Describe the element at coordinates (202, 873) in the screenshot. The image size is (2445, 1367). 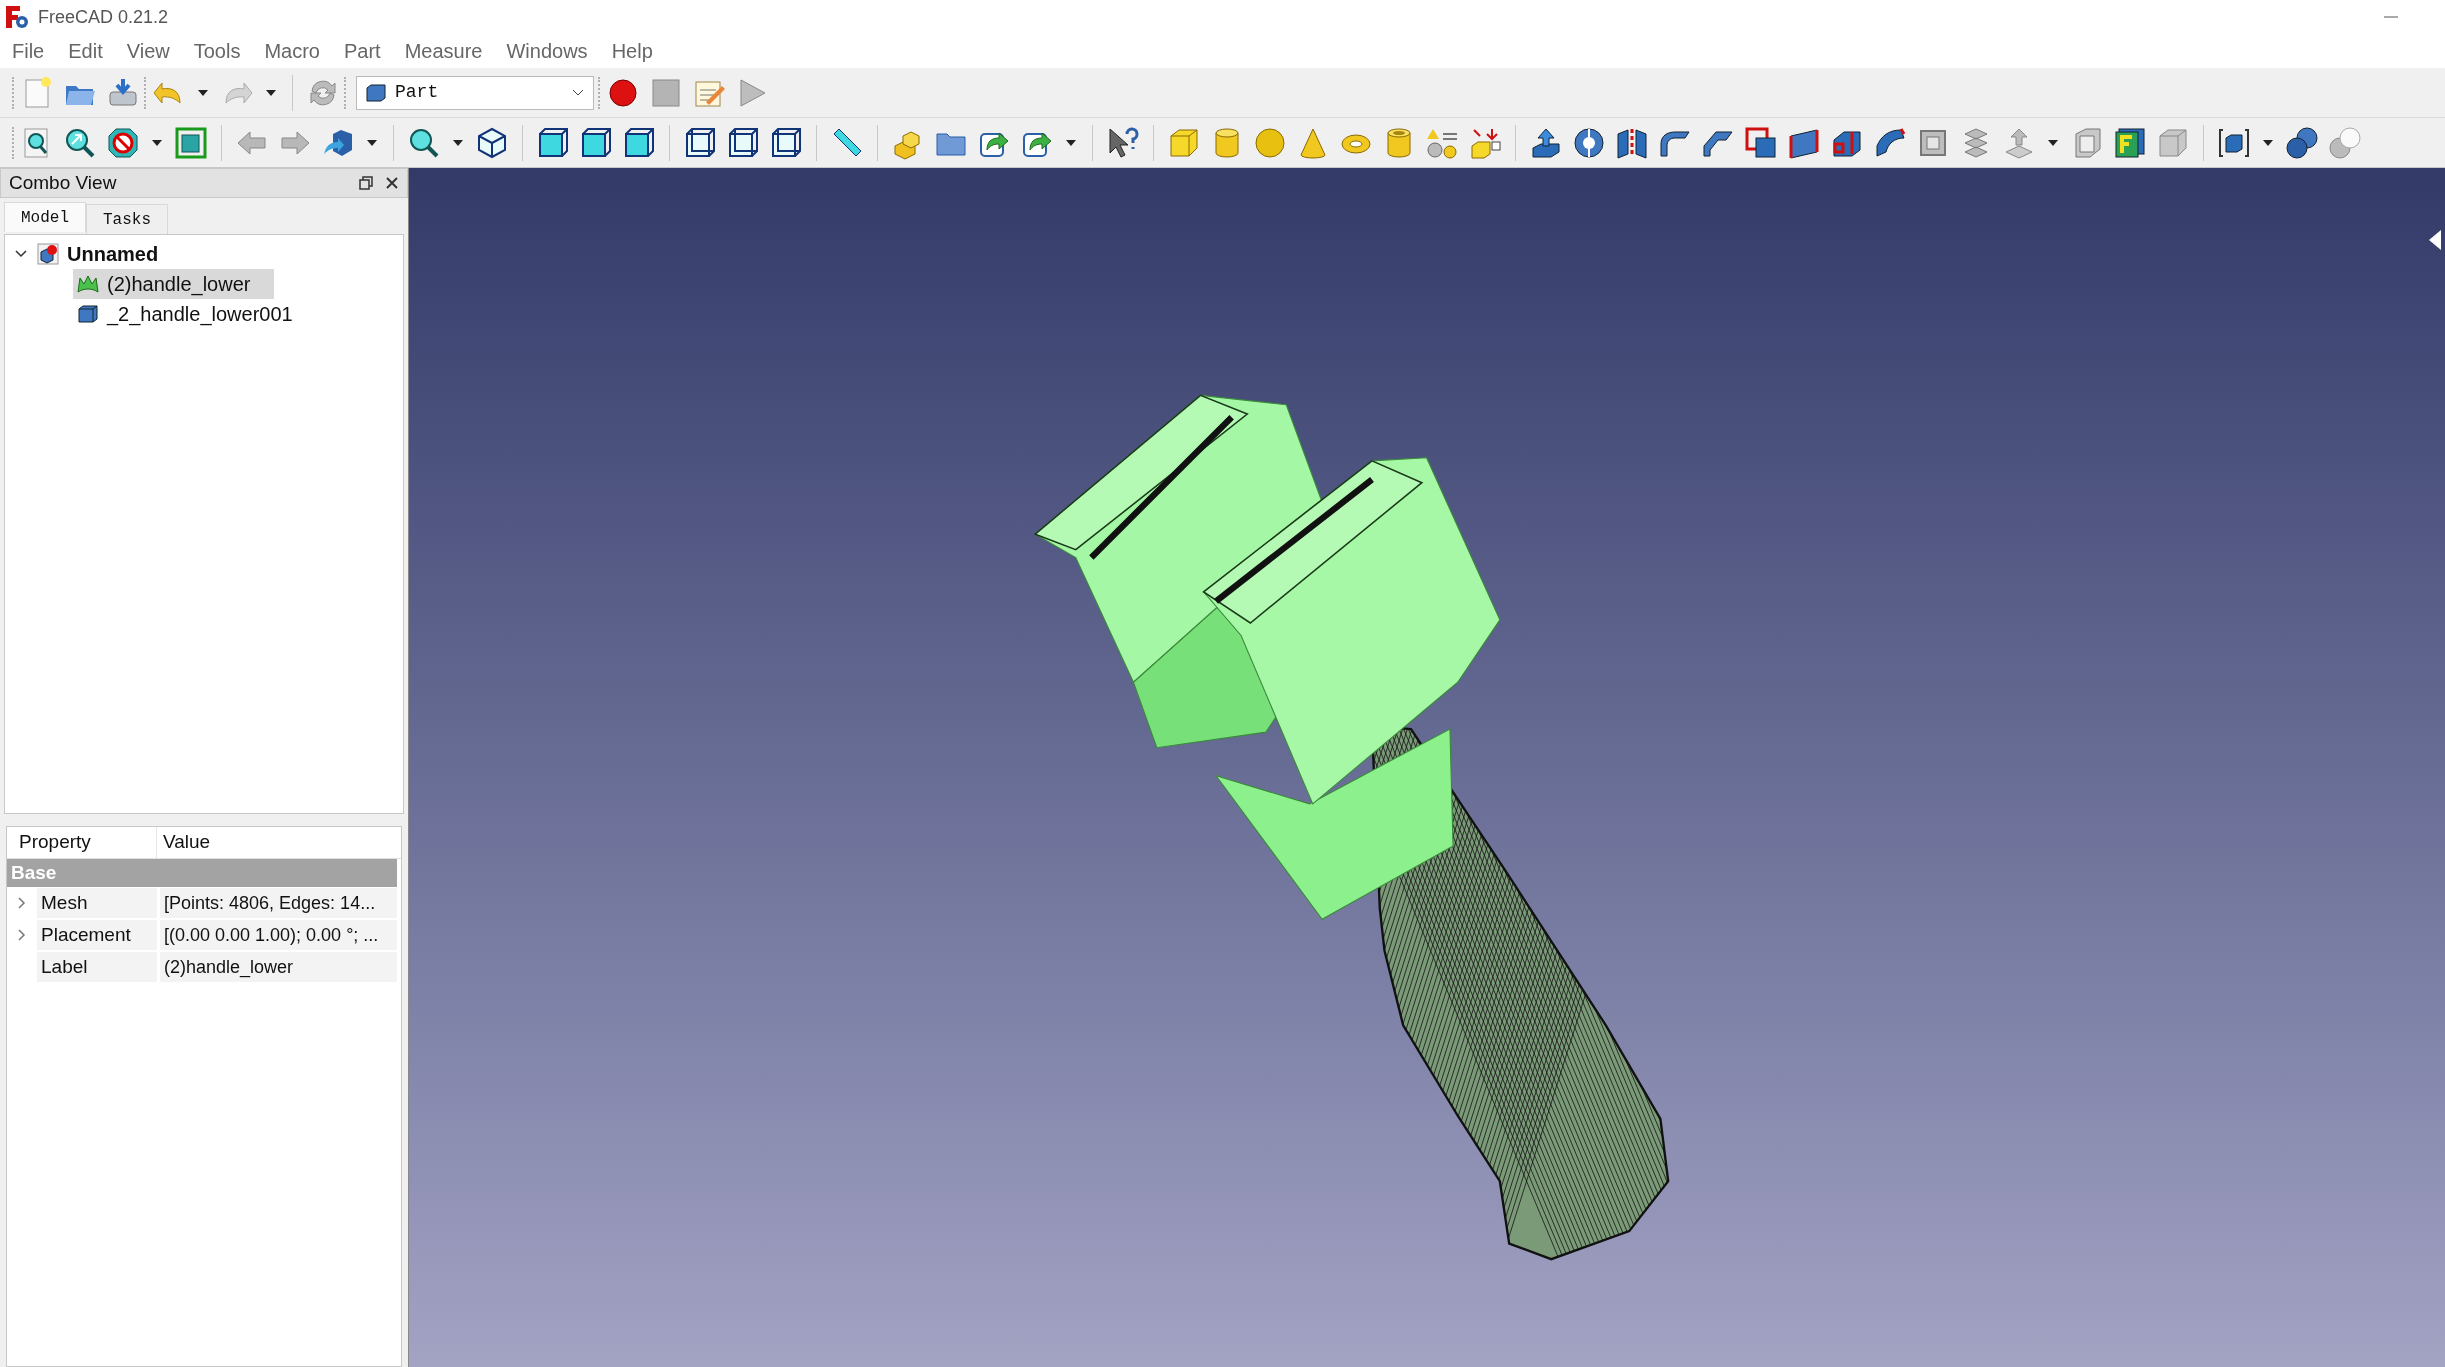
I see `group-row: Base` at that location.